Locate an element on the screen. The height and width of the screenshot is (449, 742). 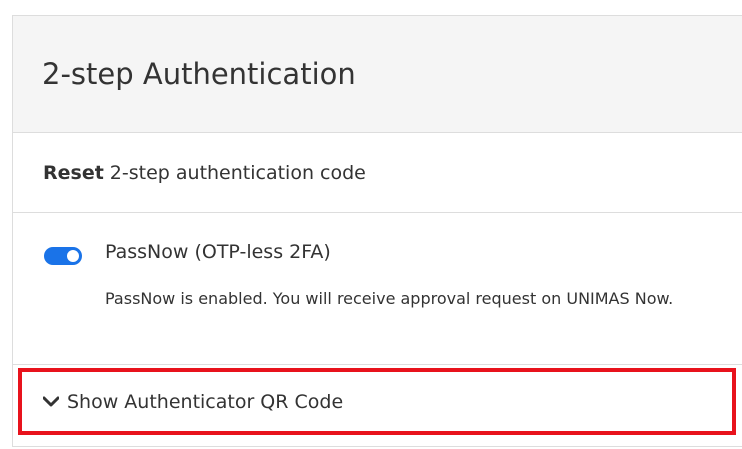
chevron-down-icon is located at coordinates (51, 402).